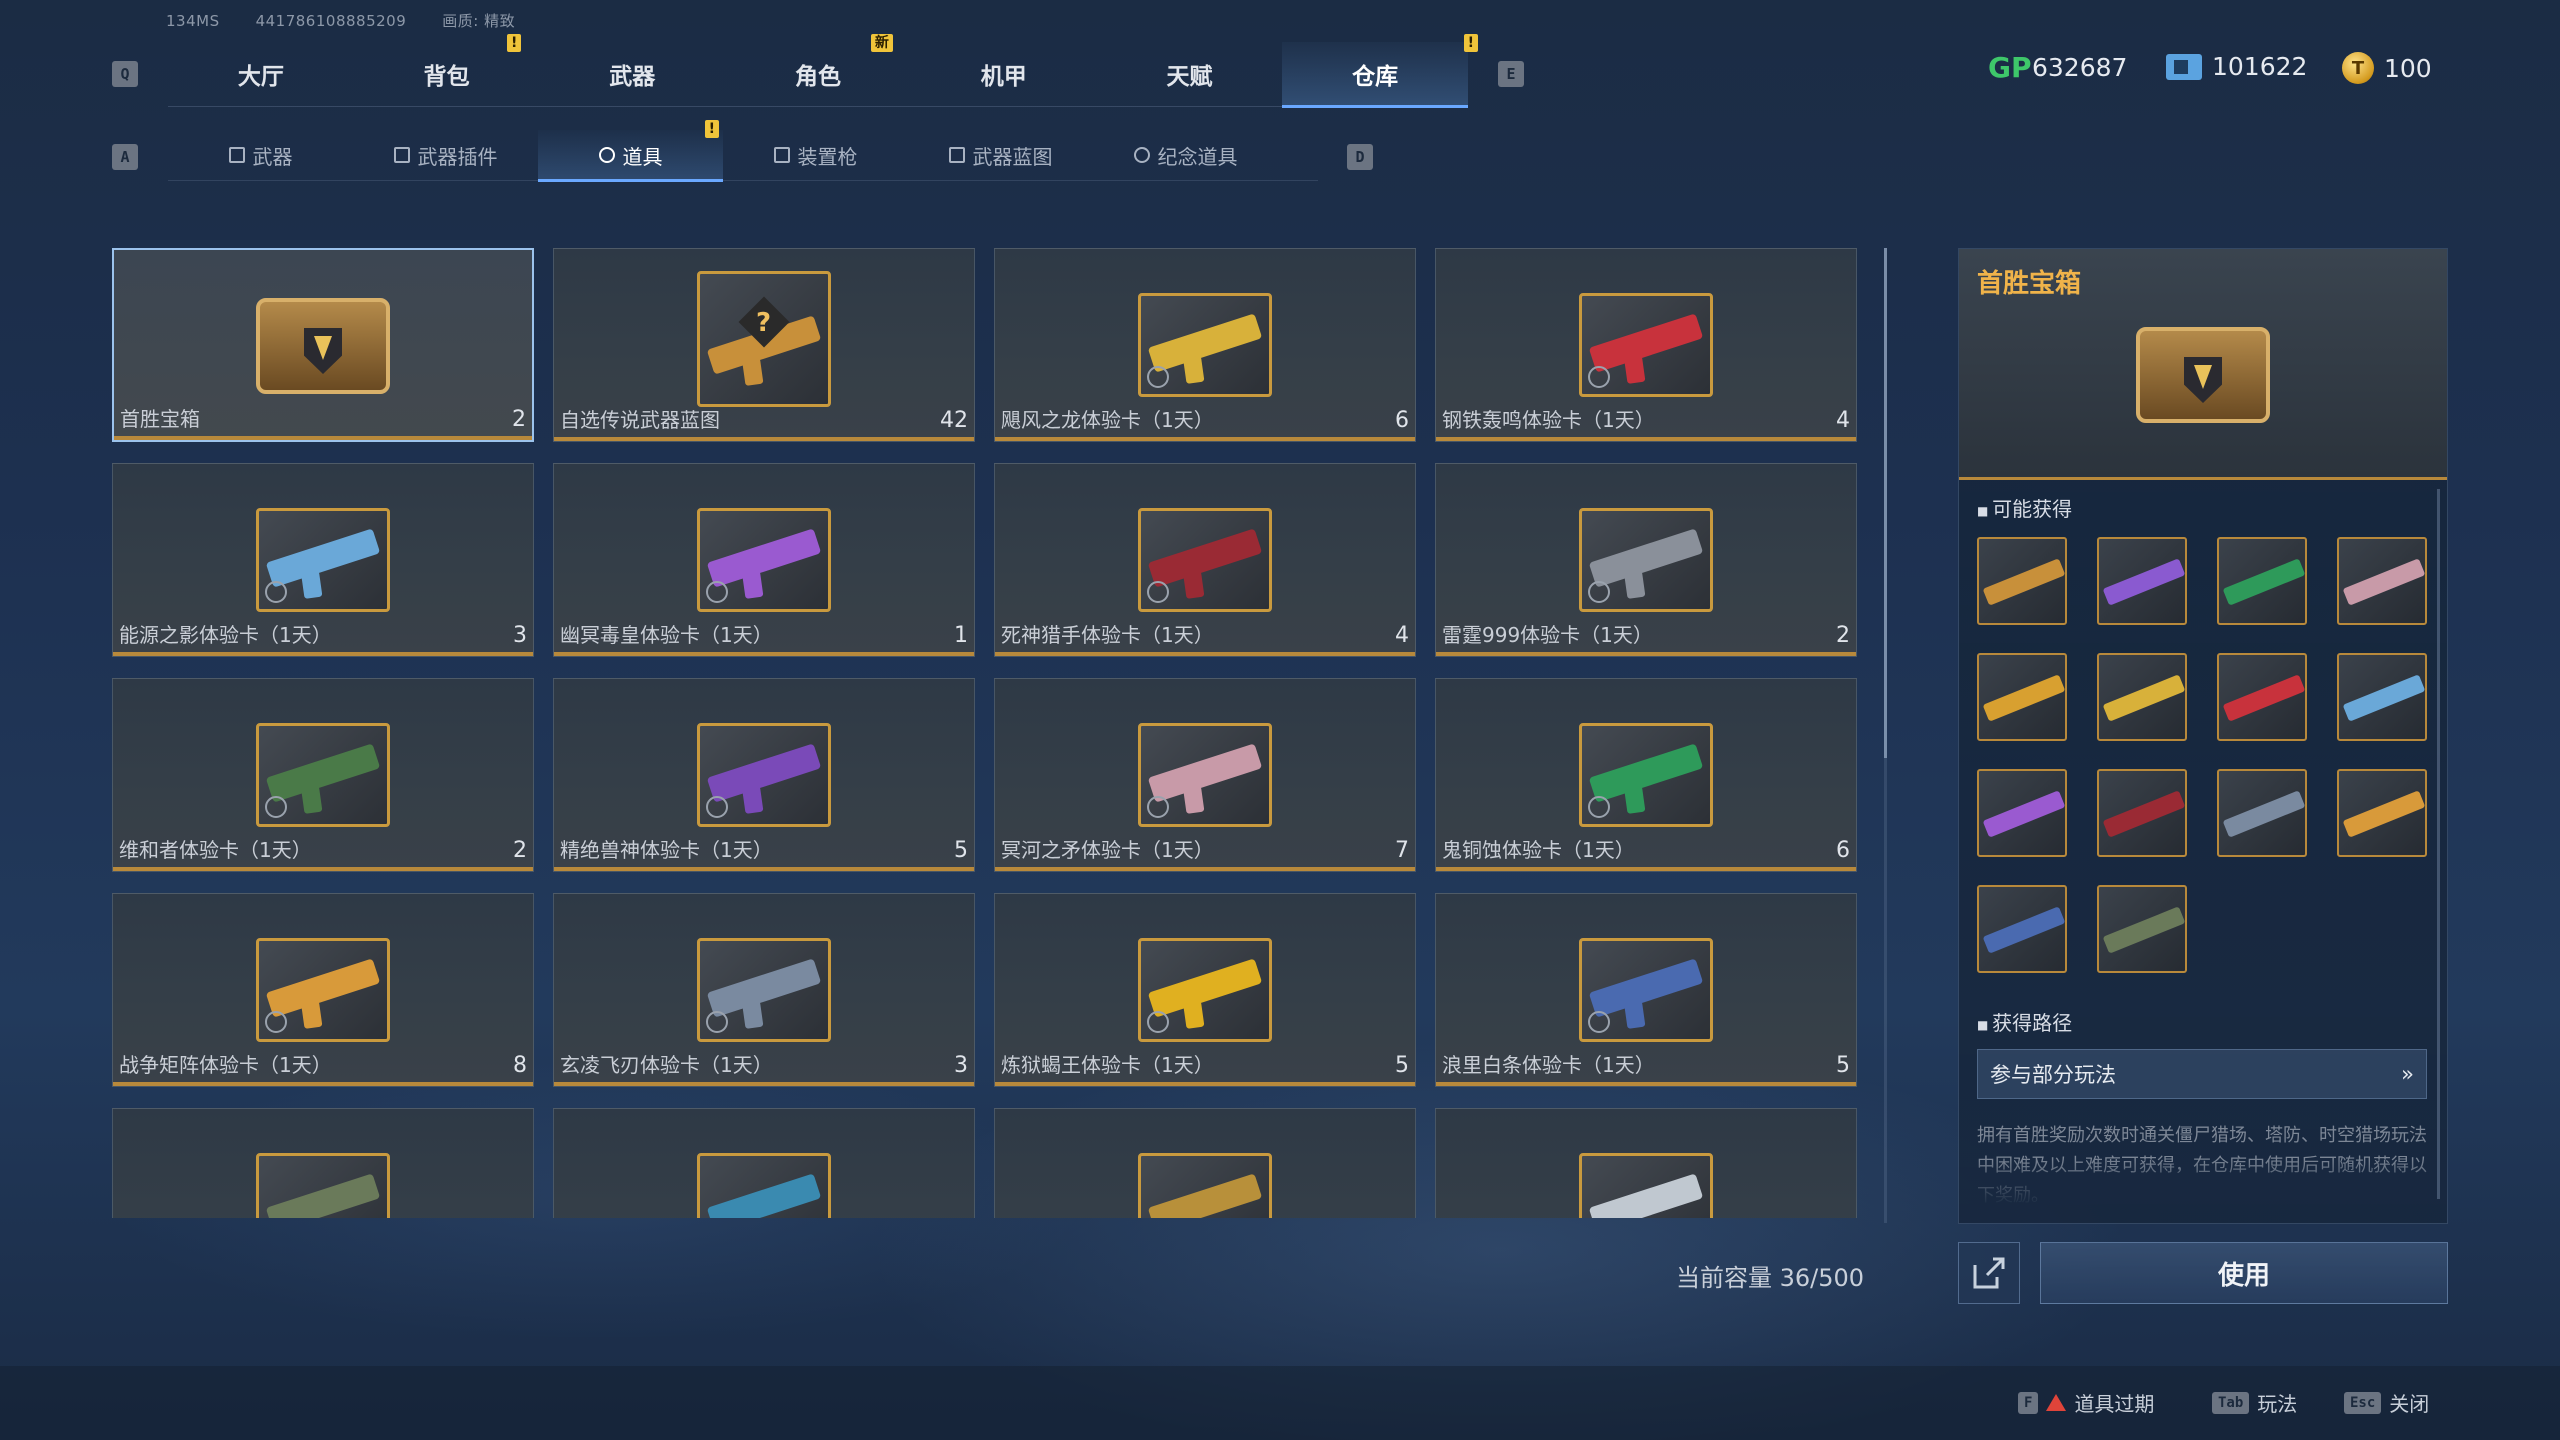 Image resolution: width=2560 pixels, height=1440 pixels. Describe the element at coordinates (815, 155) in the screenshot. I see `subtab-device-guns: 装置枪` at that location.